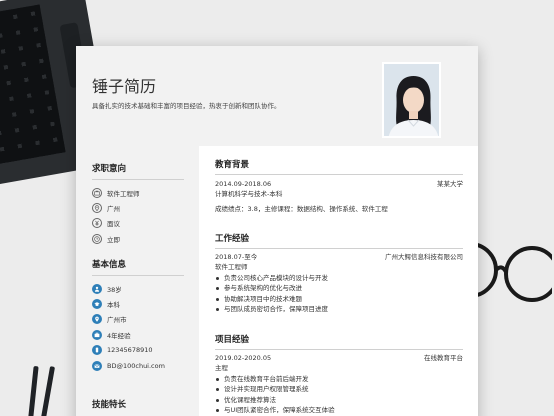  What do you see at coordinates (138, 223) in the screenshot?
I see `job-intent-item: 面议` at bounding box center [138, 223].